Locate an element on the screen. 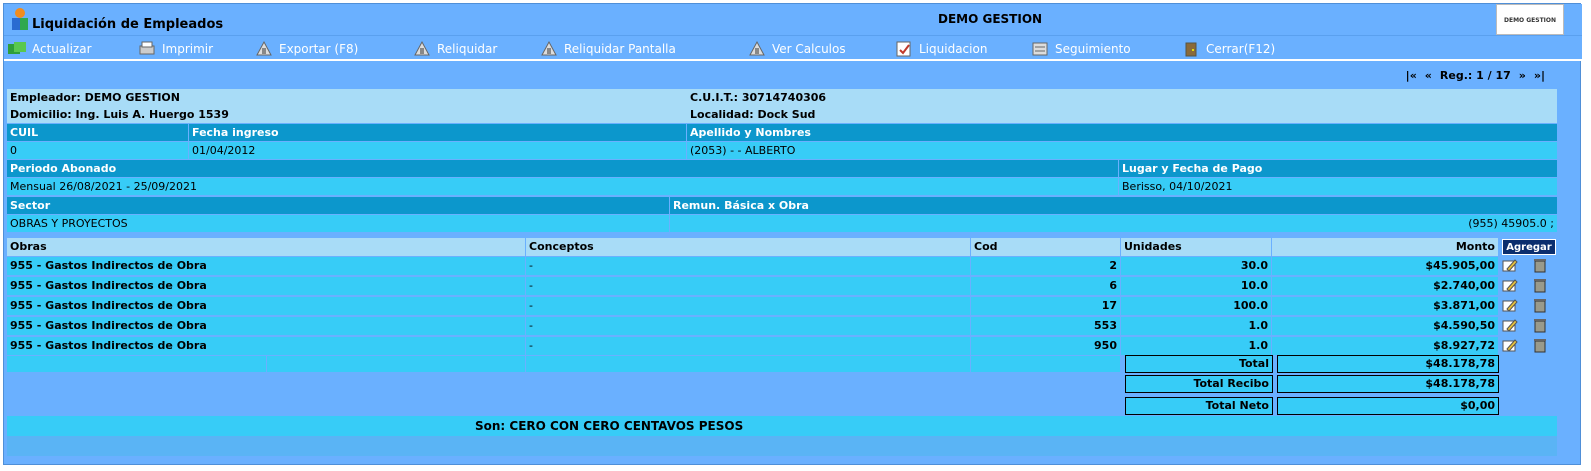 This screenshot has height=471, width=1591. recalc-screen-icon is located at coordinates (549, 48).